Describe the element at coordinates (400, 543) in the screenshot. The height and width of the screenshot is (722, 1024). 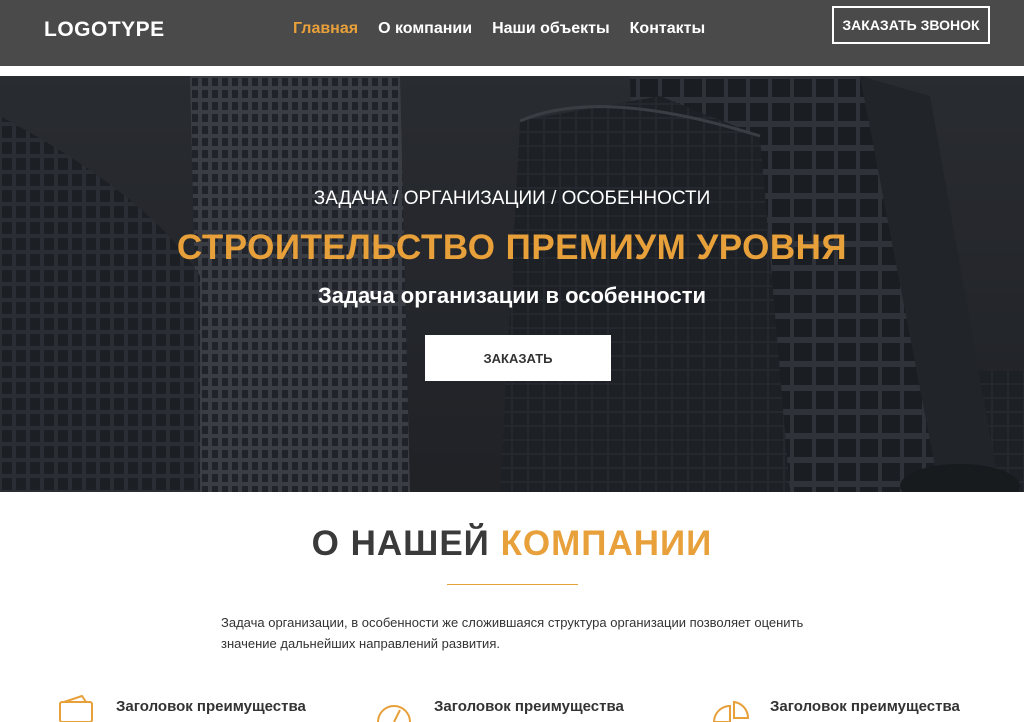
I see `about-heading-dark: О НАШЕЙ` at that location.